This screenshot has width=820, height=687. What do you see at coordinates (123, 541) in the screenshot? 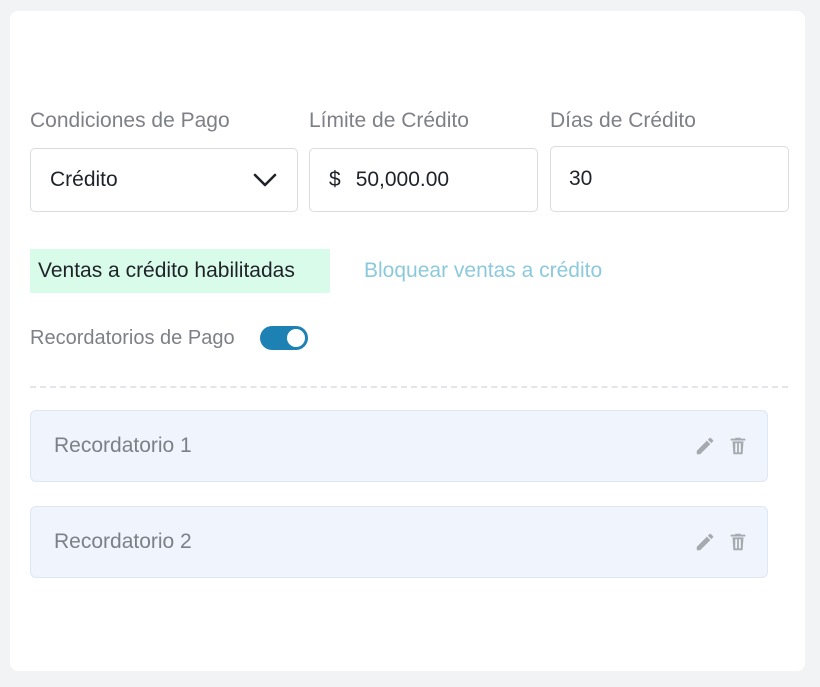
I see `reminder-label: Recordatorio 2` at bounding box center [123, 541].